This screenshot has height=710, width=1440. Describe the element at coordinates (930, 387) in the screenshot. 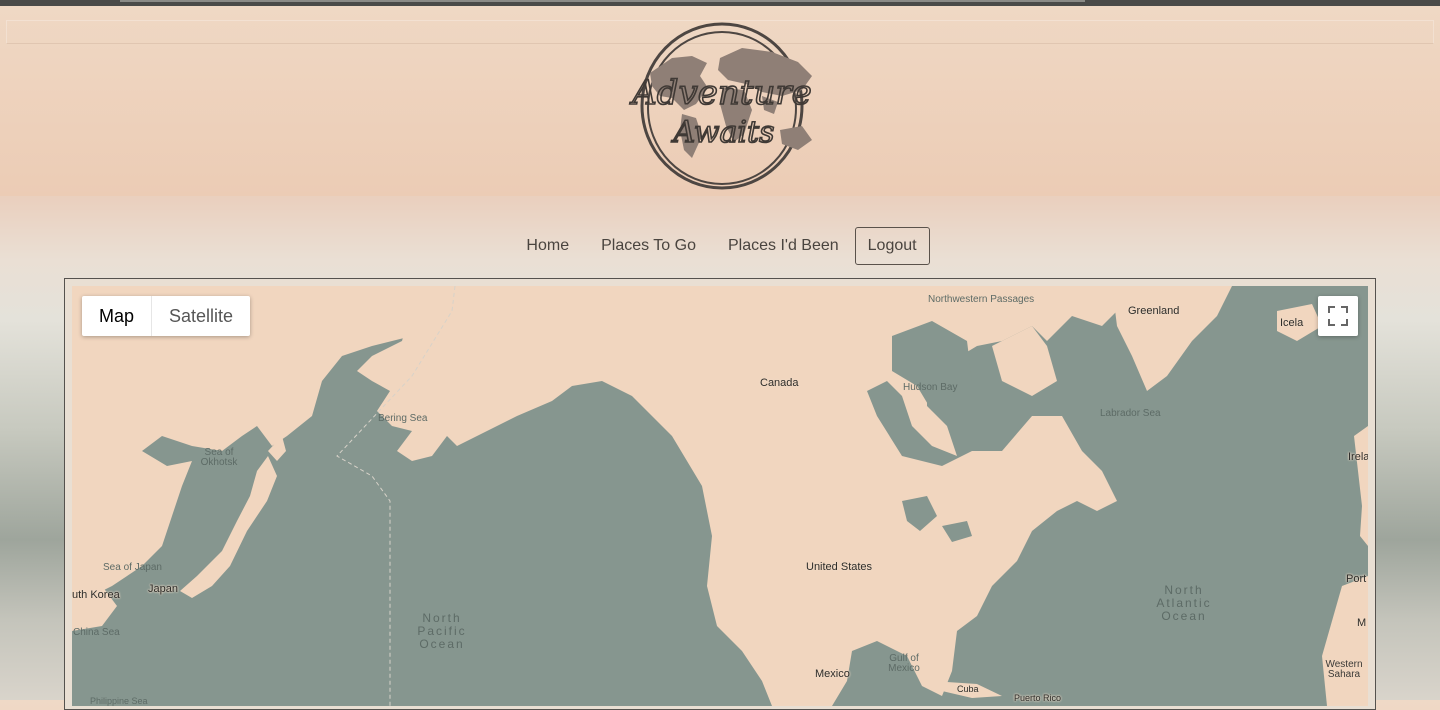

I see `label-hudson-bay: Hudson Bay` at that location.